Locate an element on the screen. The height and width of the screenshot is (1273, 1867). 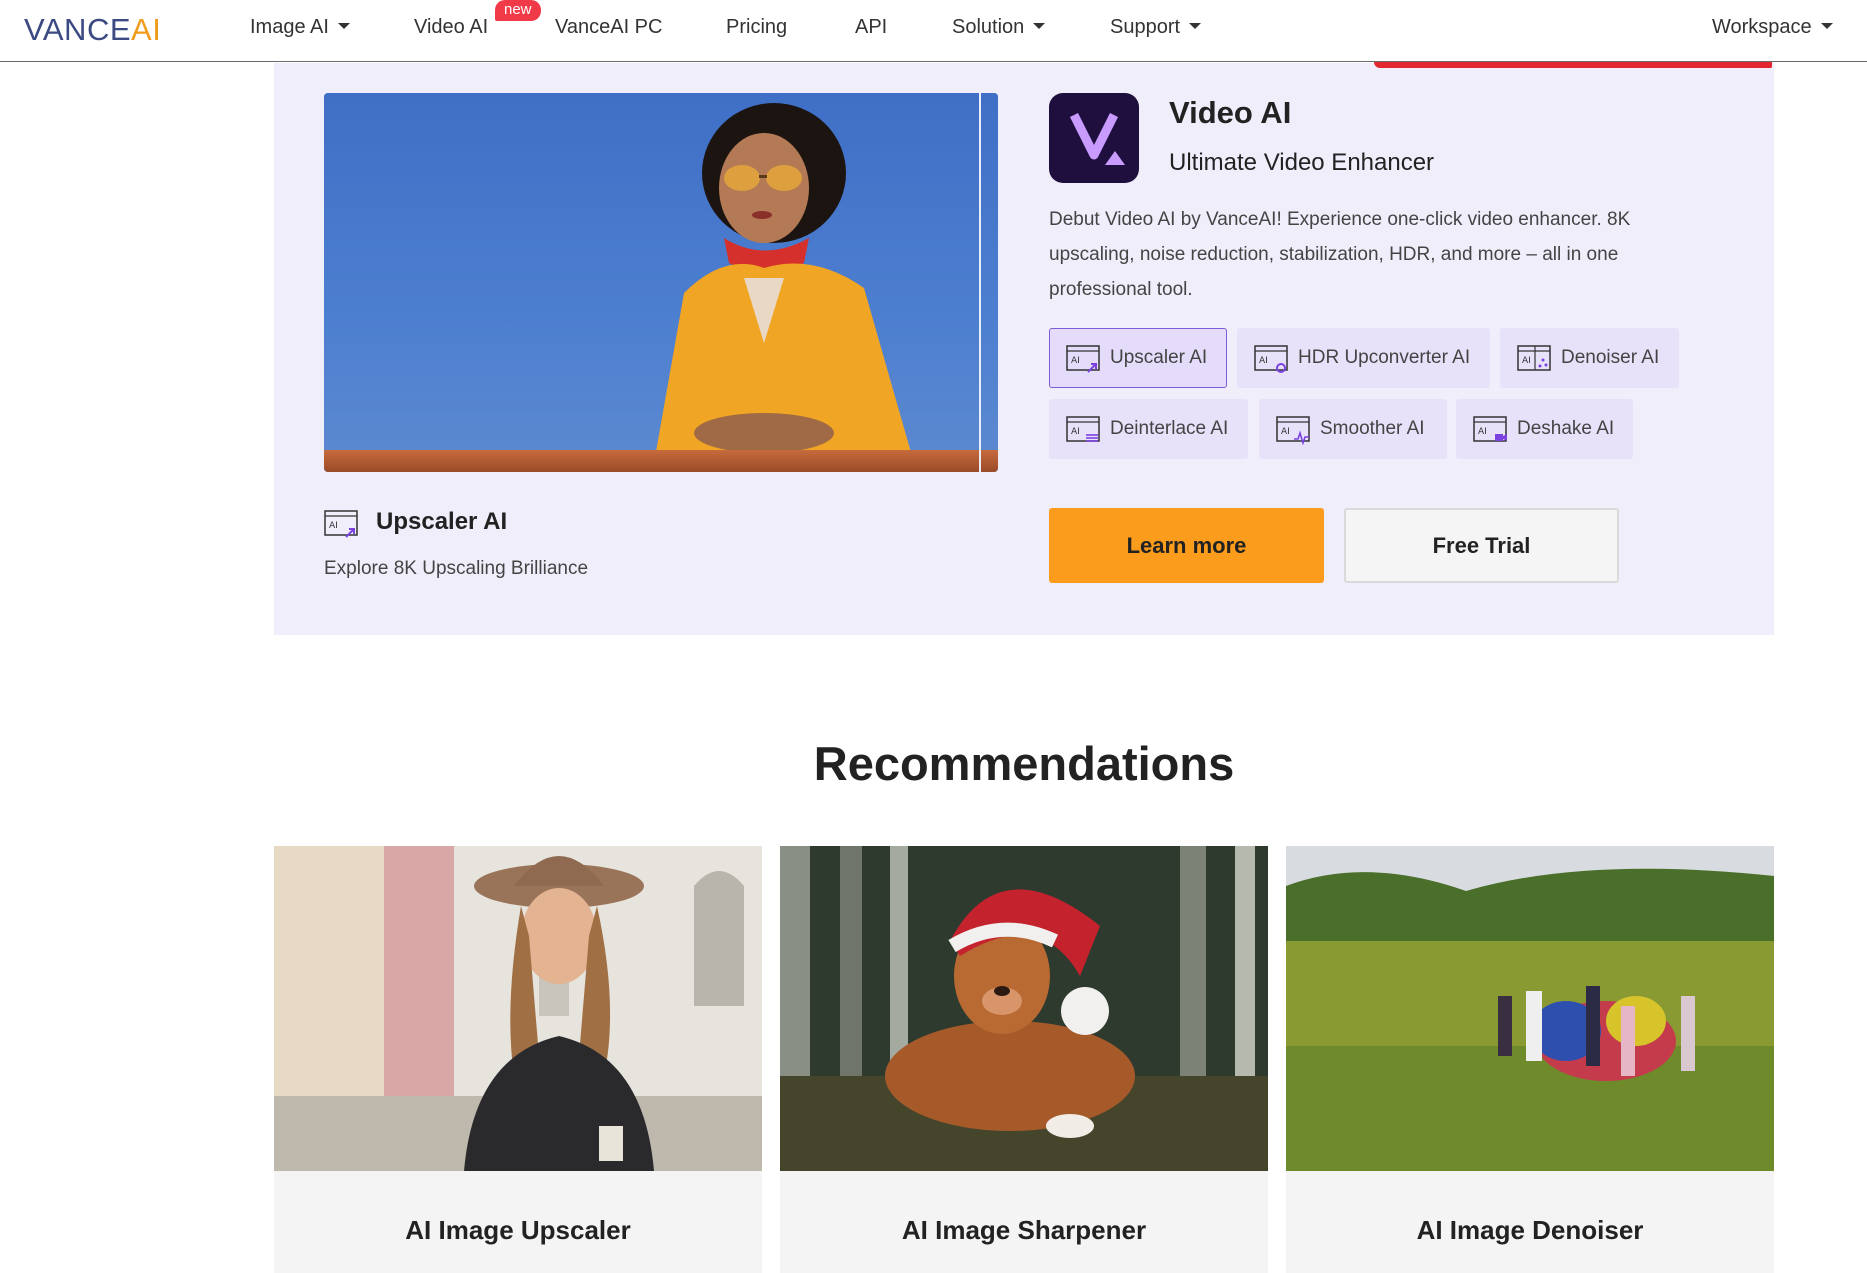
nav-vanceai-pc: VanceAI PC is located at coordinates (608, 27).